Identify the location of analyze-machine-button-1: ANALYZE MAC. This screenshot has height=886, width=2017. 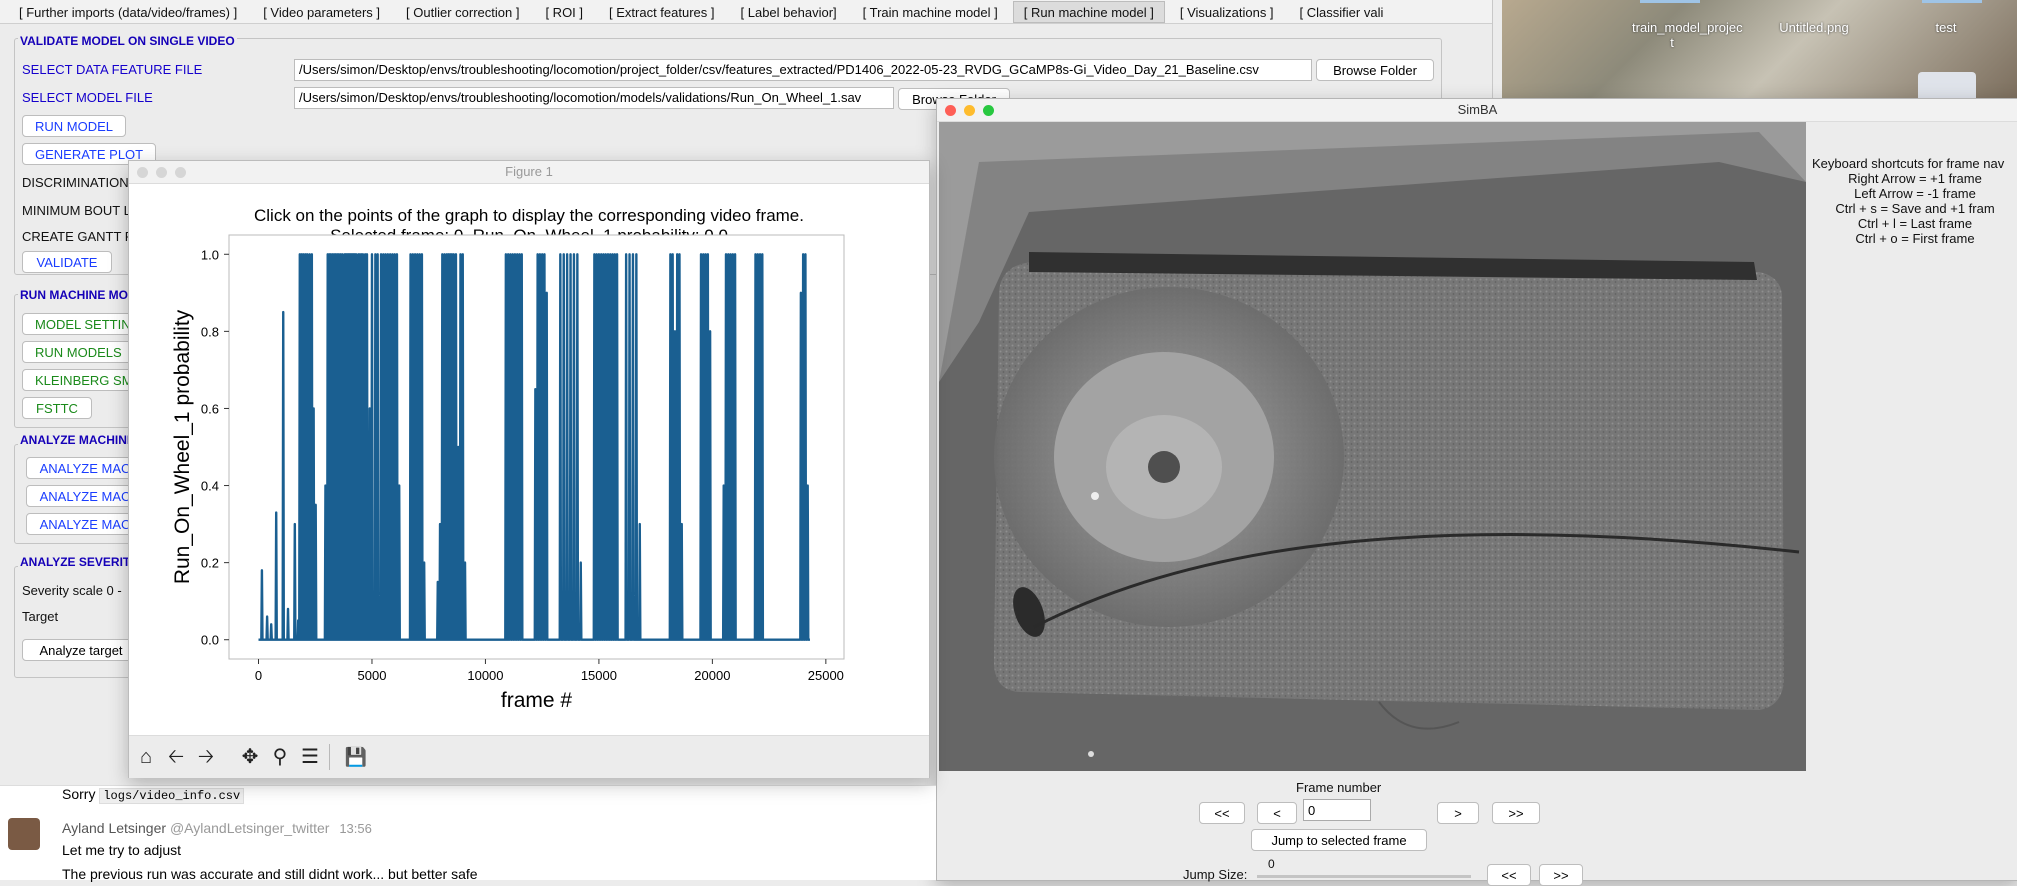
(85, 468).